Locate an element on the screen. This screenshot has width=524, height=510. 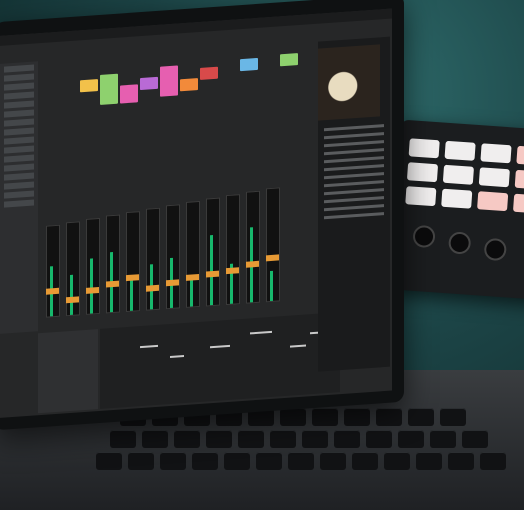
mixer is located at coordinates (178, 255).